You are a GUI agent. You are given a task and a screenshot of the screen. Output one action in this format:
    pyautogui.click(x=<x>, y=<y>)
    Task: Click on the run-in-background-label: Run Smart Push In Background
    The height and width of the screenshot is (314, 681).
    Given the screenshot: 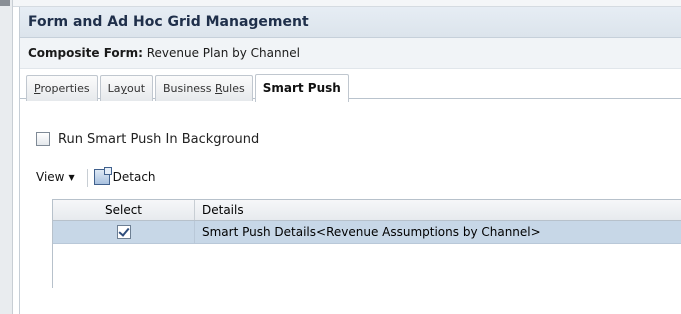 What is the action you would take?
    pyautogui.click(x=159, y=139)
    